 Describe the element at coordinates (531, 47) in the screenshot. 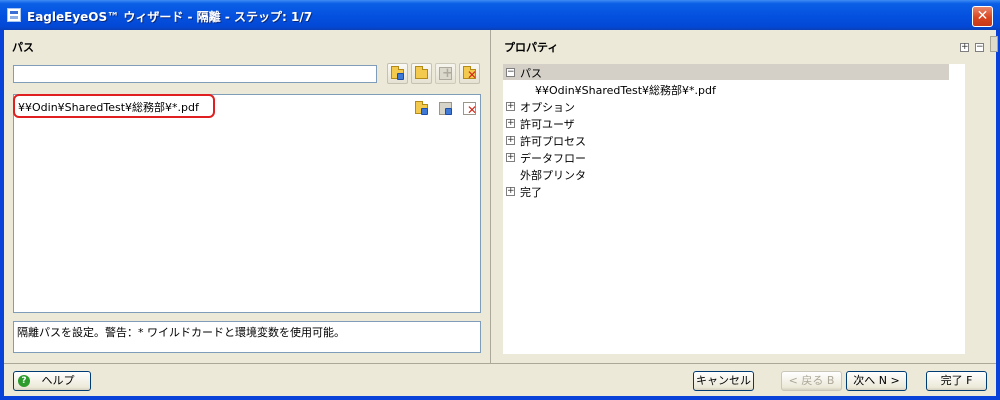

I see `properties-title: プロパティ` at that location.